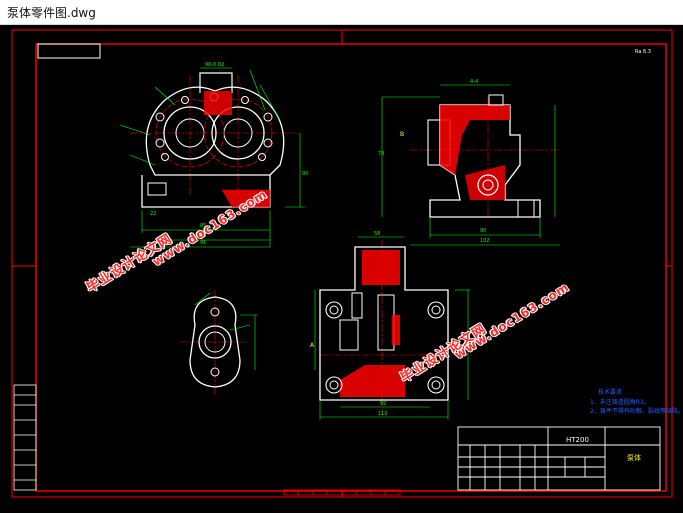 The height and width of the screenshot is (513, 683). I want to click on svg-text: 78, so click(381, 154).